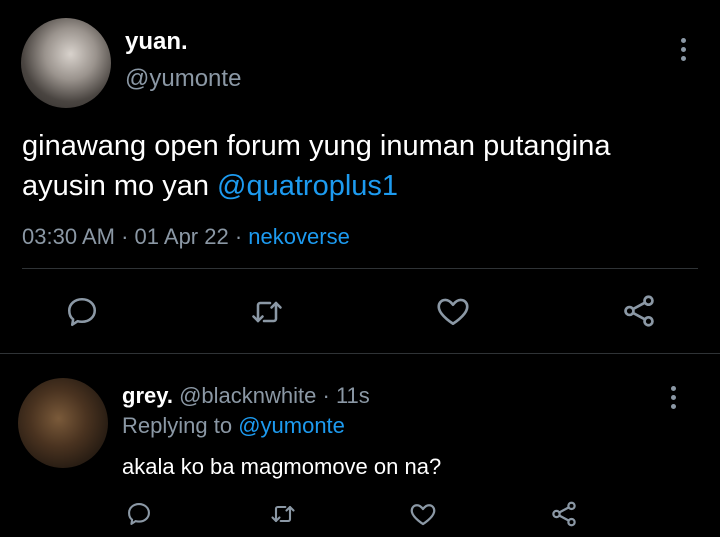 This screenshot has height=537, width=720. I want to click on reply-header: grey. @blacknwhite · 11s, so click(246, 396).